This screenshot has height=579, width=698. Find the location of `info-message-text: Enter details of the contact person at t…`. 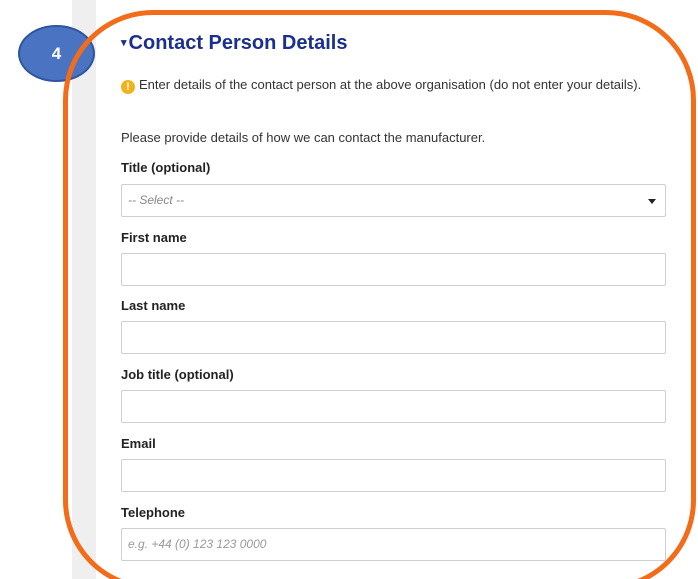

info-message-text: Enter details of the contact person at t… is located at coordinates (390, 84).